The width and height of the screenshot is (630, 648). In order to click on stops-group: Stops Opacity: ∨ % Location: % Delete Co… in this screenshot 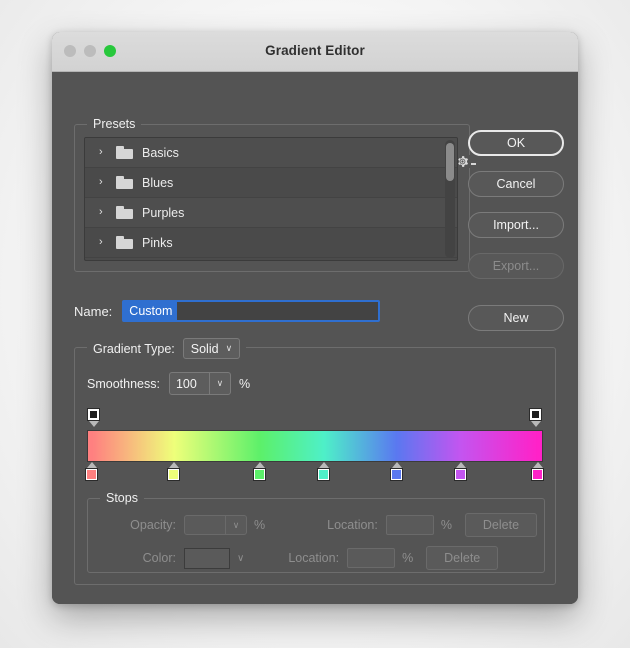, I will do `click(316, 532)`.